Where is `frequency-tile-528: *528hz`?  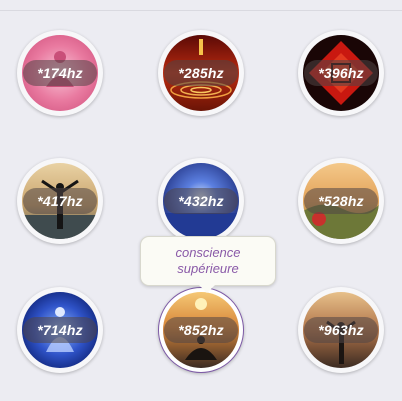 frequency-tile-528: *528hz is located at coordinates (341, 201).